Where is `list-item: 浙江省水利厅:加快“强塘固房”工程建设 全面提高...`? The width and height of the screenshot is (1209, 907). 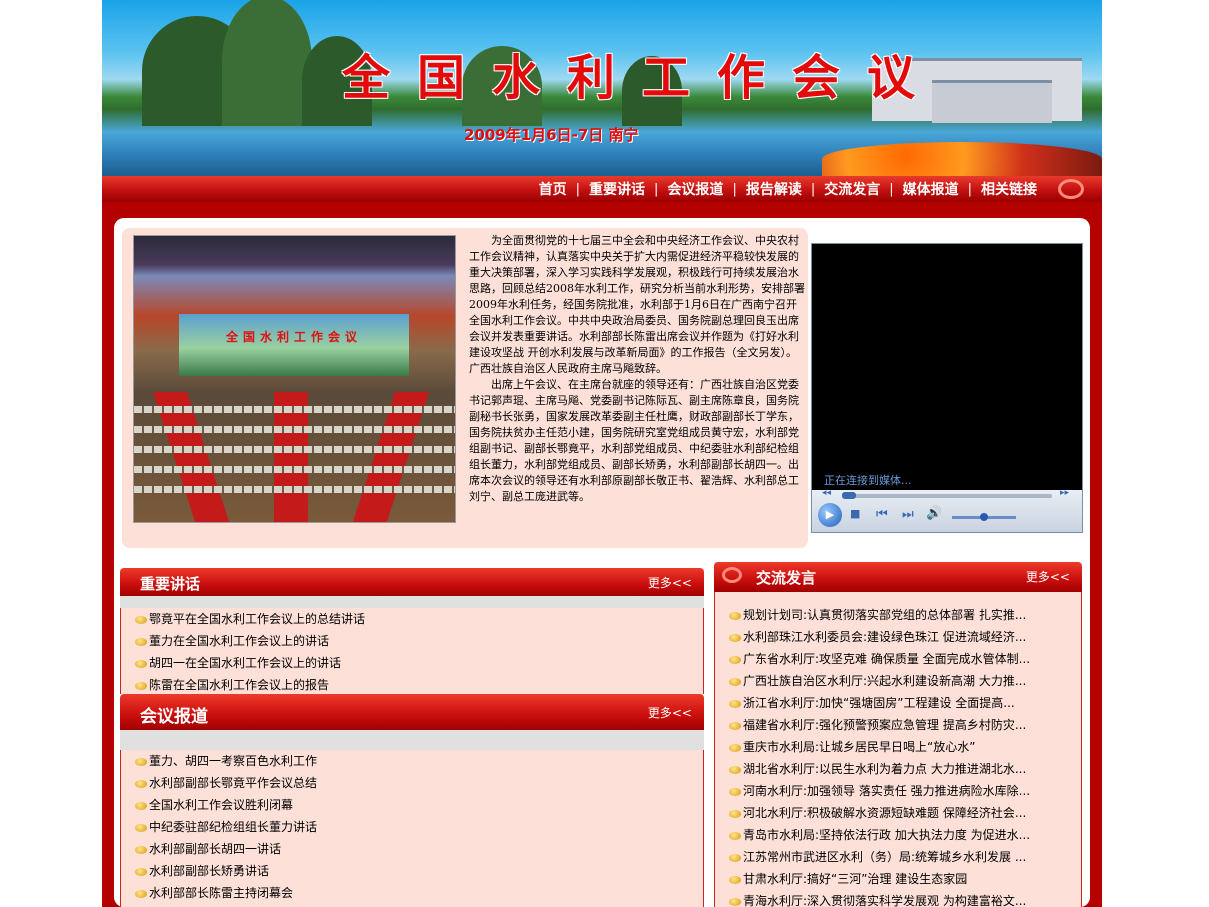
list-item: 浙江省水利厅:加快“强塘固房”工程建设 全面提高... is located at coordinates (898, 703).